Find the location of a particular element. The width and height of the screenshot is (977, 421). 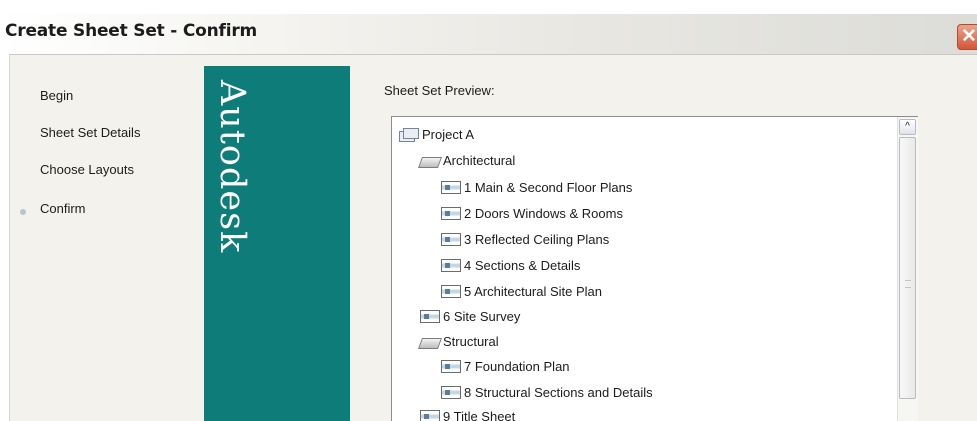

tree-item-label: Project A is located at coordinates (448, 134).